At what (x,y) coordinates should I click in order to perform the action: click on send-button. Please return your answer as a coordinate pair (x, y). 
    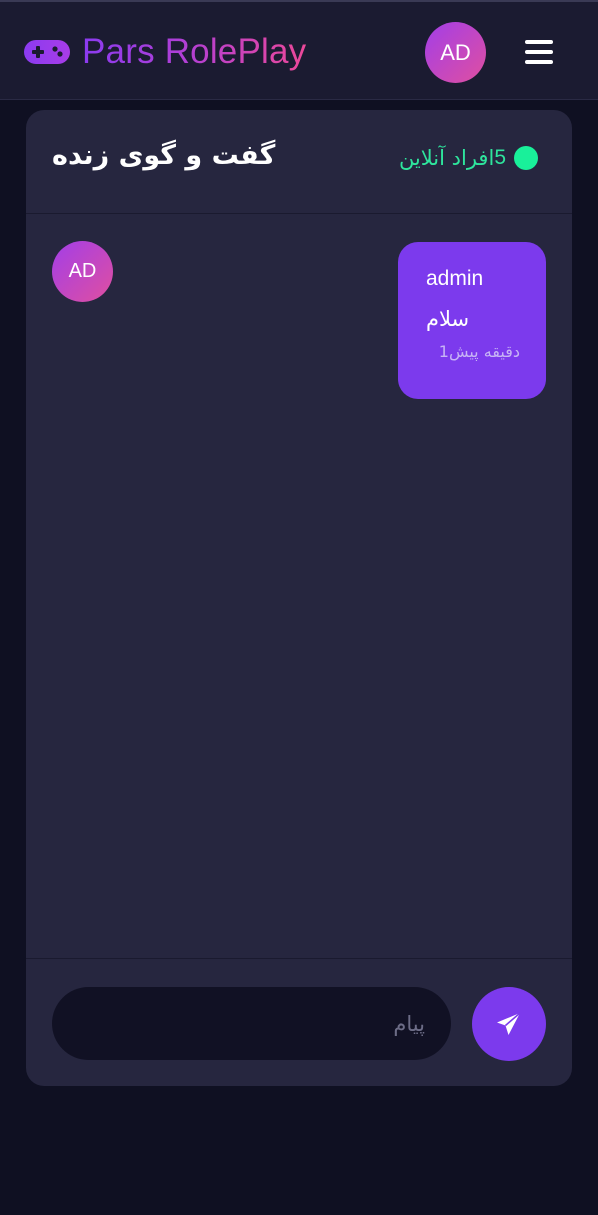
    Looking at the image, I should click on (509, 1024).